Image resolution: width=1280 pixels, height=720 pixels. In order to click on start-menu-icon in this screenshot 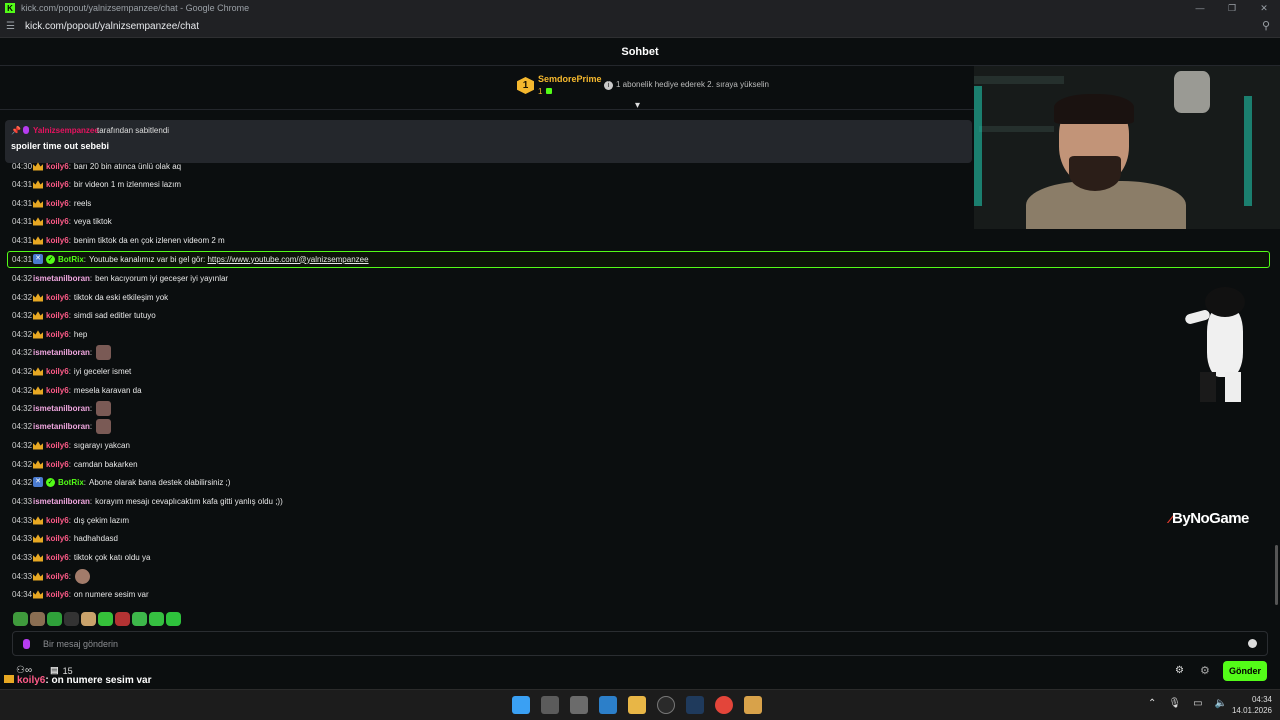, I will do `click(521, 705)`.